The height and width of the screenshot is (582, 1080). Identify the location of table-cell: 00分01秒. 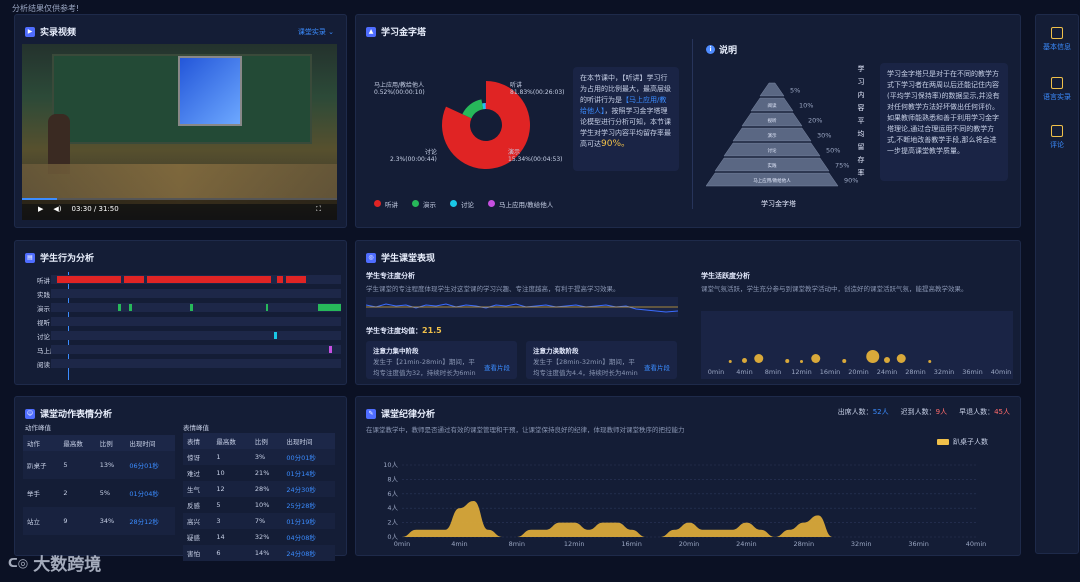
(308, 457).